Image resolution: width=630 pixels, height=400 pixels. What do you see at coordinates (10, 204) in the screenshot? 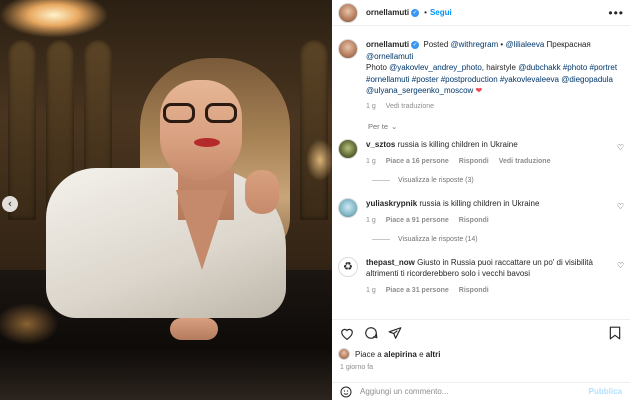
I see `previous-arrow-icon: ‹` at bounding box center [10, 204].